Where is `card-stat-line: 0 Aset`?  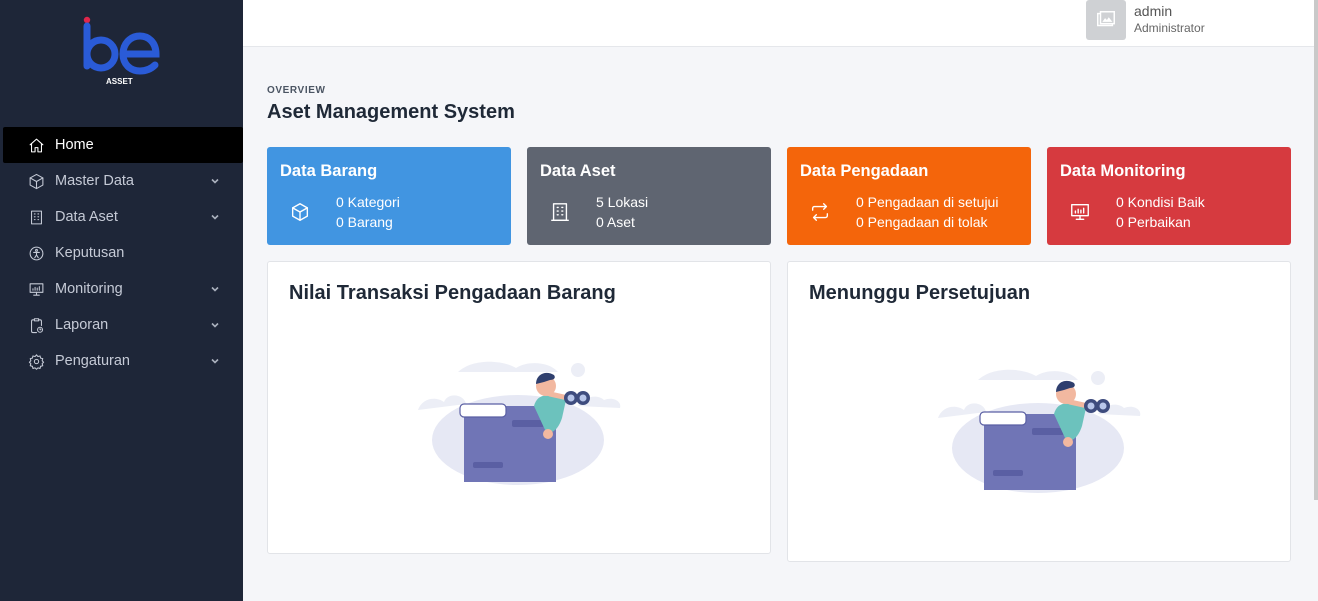 card-stat-line: 0 Aset is located at coordinates (615, 222).